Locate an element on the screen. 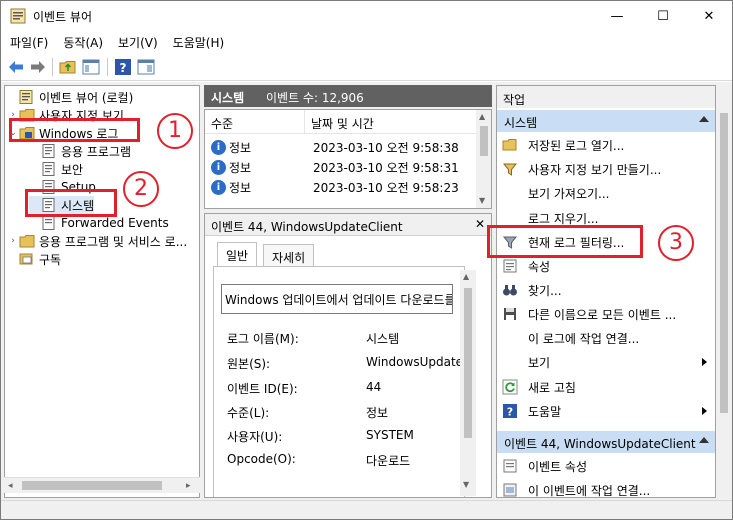 Image resolution: width=733 pixels, height=520 pixels. menu-help: 도움말(H) is located at coordinates (197, 42).